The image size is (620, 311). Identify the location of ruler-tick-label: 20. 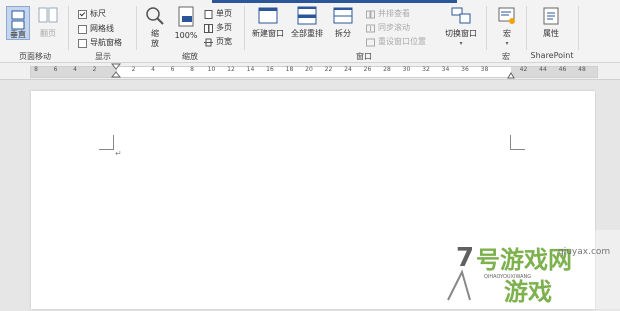
(309, 69).